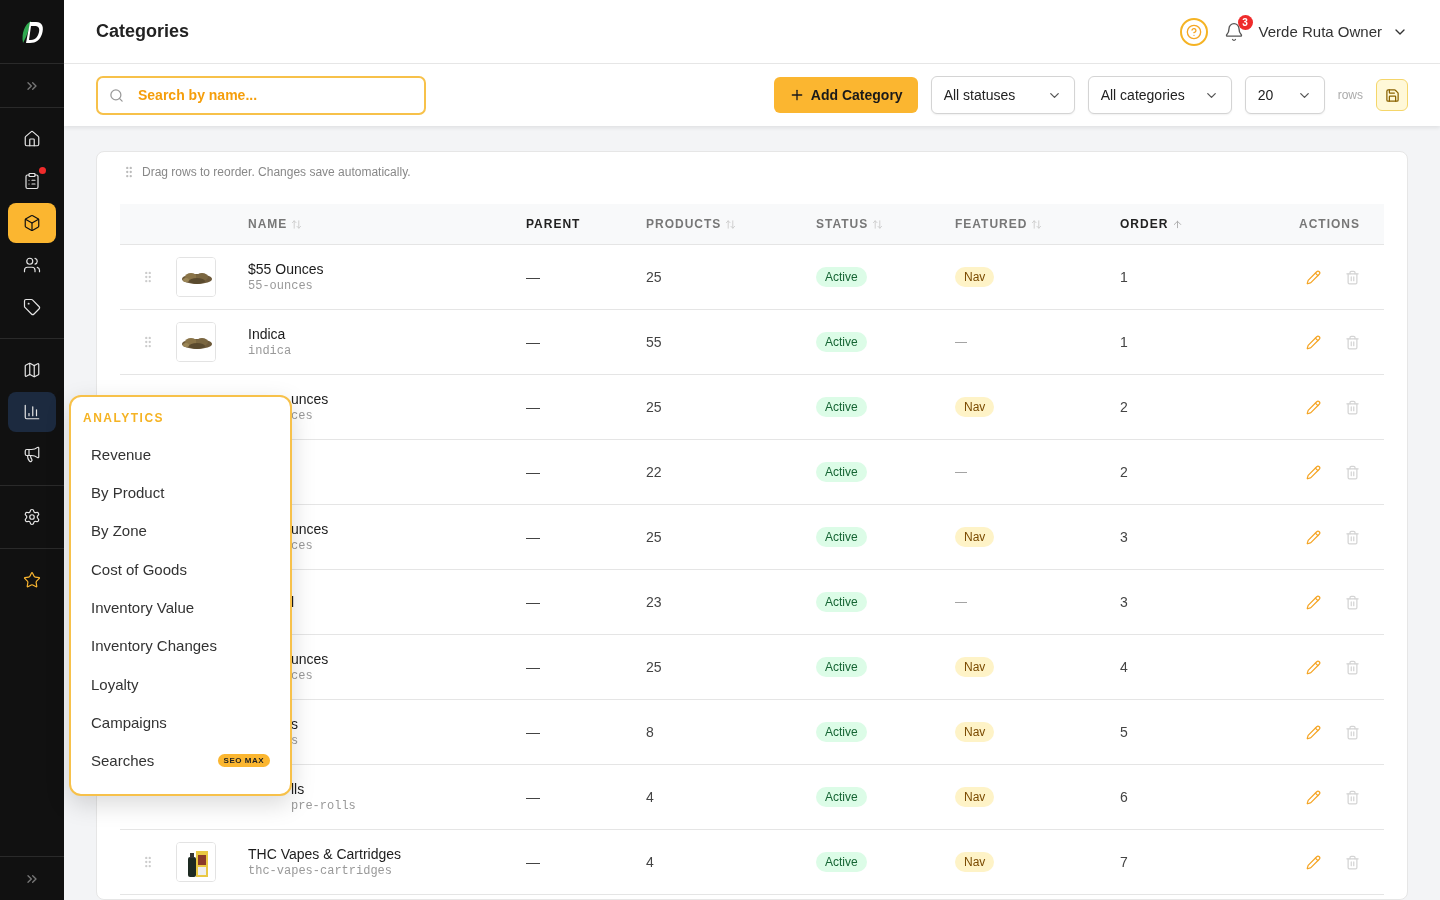 Image resolution: width=1440 pixels, height=900 pixels. I want to click on help-button, so click(1193, 31).